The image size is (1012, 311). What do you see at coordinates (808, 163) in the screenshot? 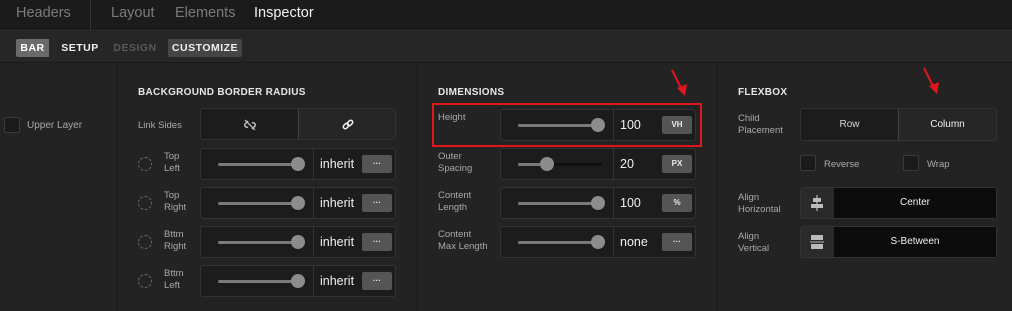
I see `reverse-checkbox` at bounding box center [808, 163].